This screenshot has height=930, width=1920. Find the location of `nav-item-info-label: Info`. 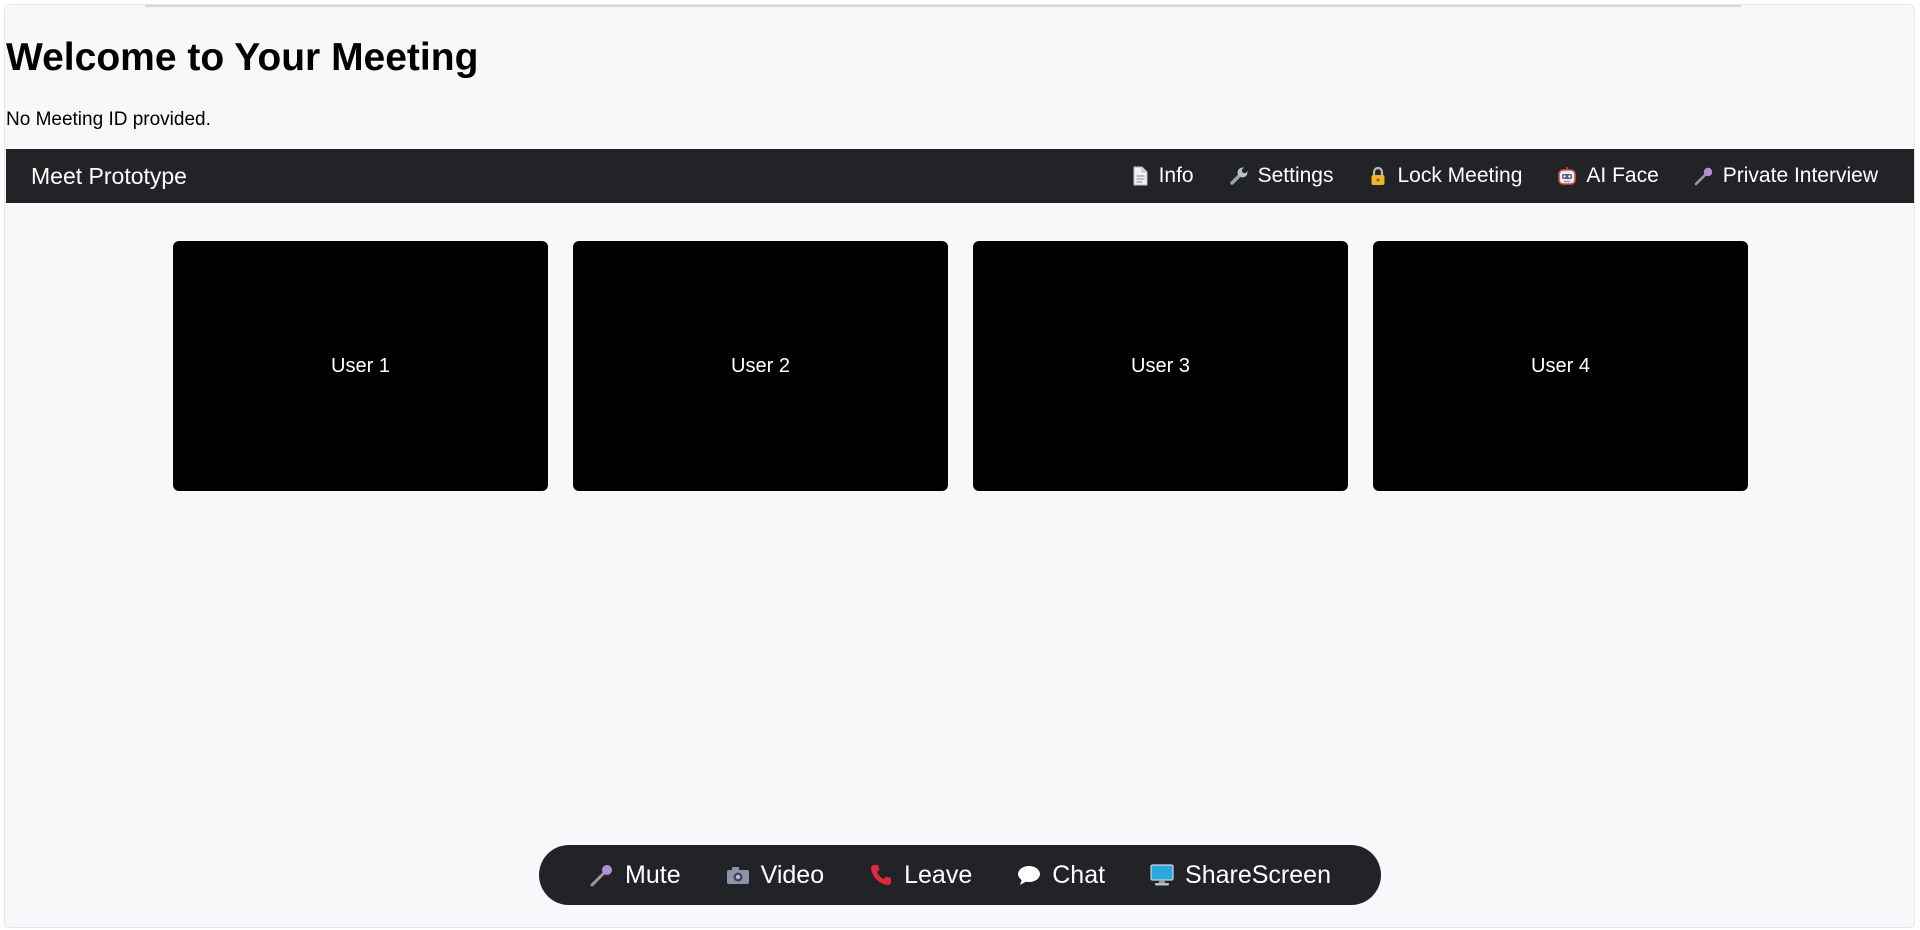

nav-item-info-label: Info is located at coordinates (1176, 175).